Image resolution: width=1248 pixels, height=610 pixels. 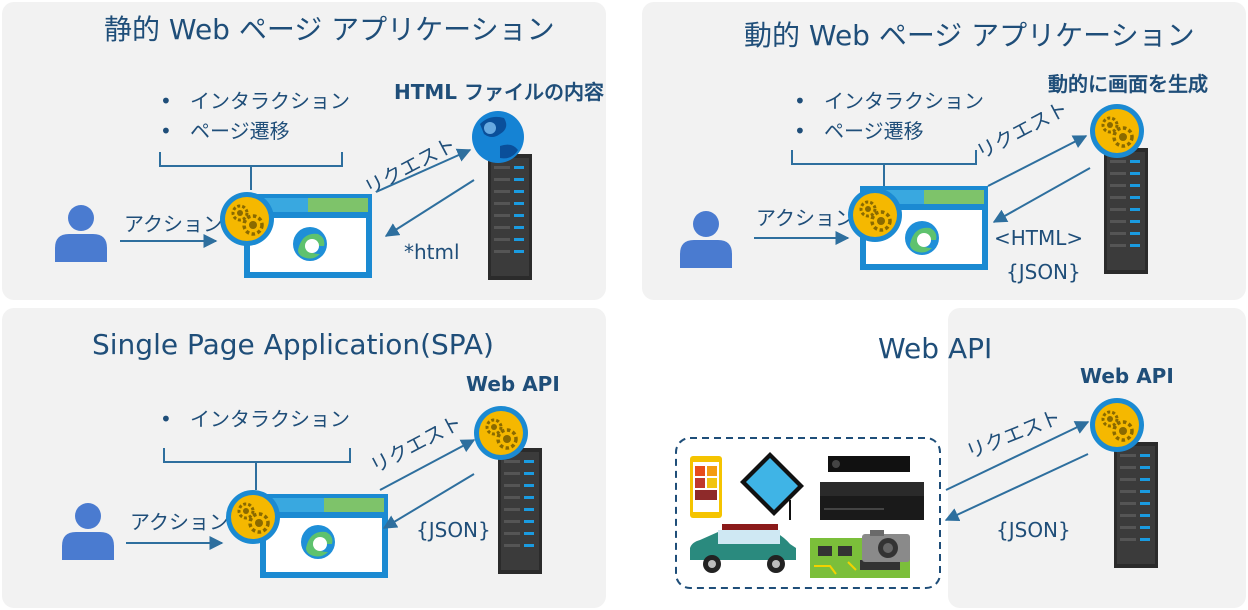 What do you see at coordinates (884, 168) in the screenshot?
I see `dynamic-bracket` at bounding box center [884, 168].